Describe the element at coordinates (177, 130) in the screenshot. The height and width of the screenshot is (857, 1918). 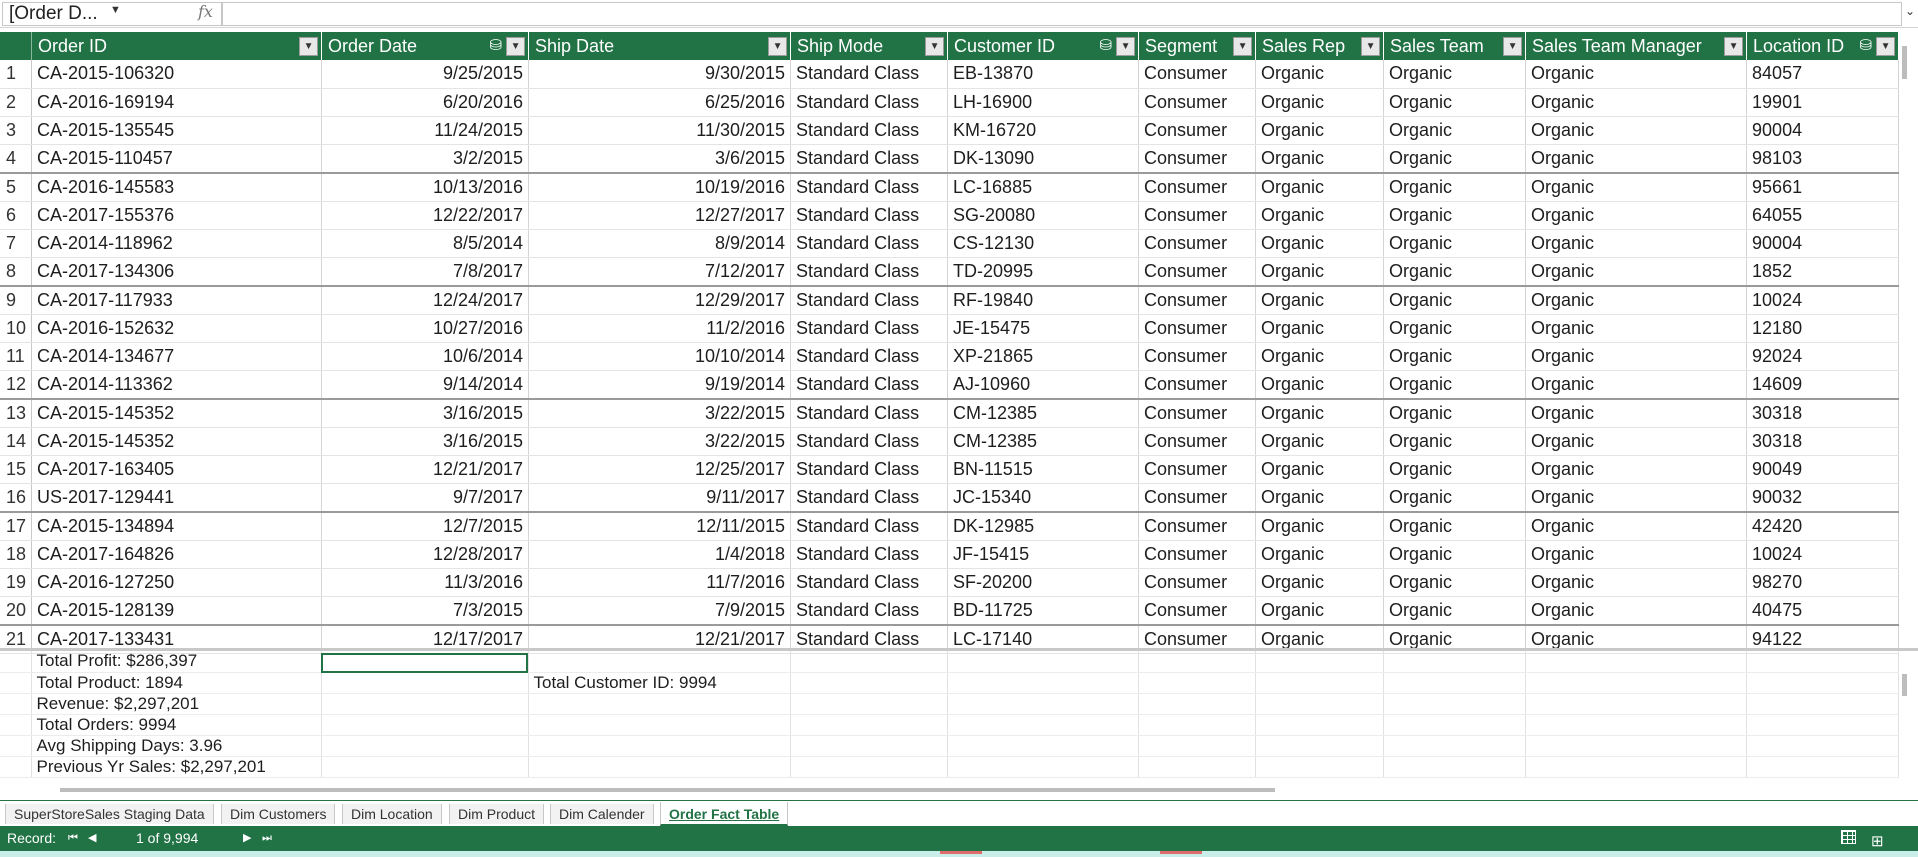
I see `table-cell: CA-2015-135545` at that location.